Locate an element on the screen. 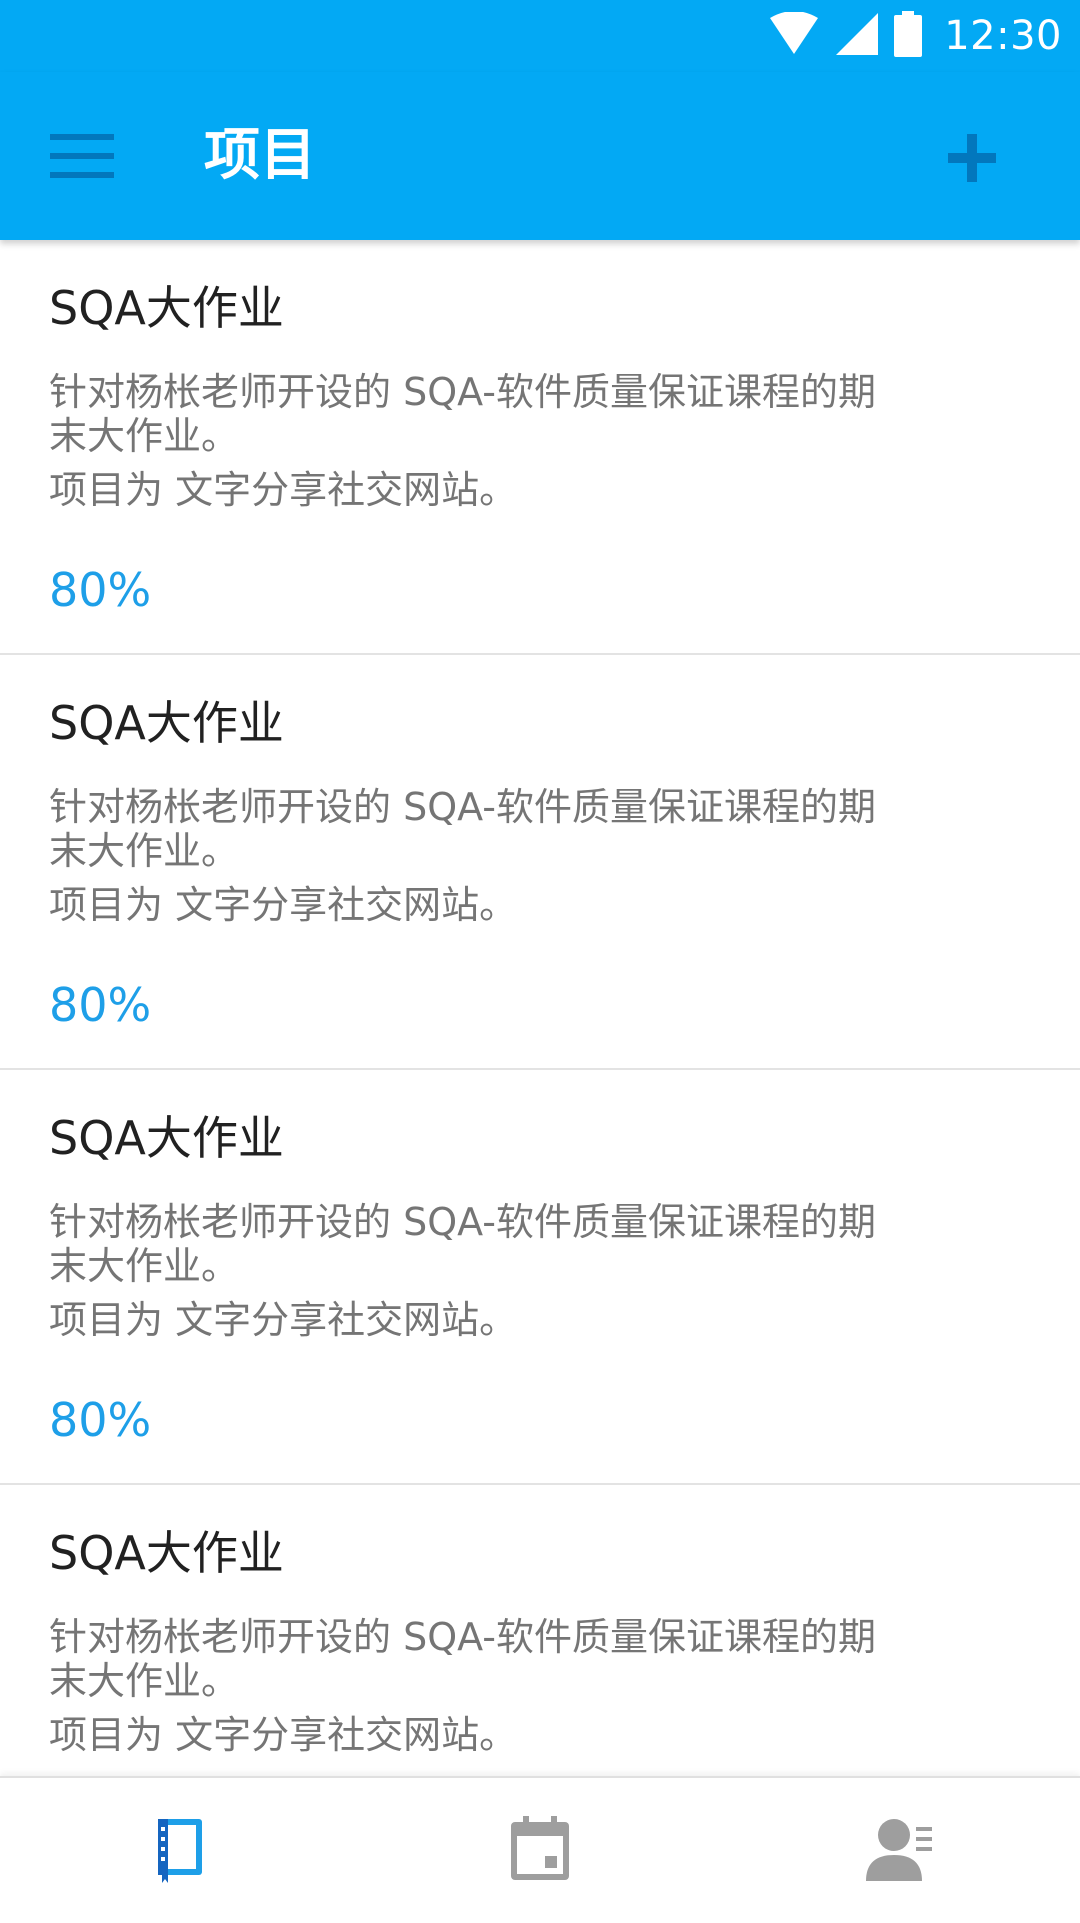  calendar-icon is located at coordinates (540, 1850).